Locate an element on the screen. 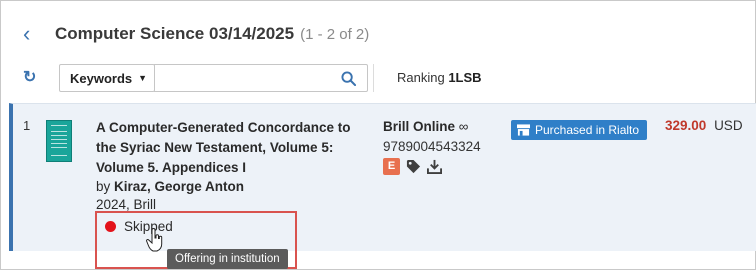 The width and height of the screenshot is (756, 270). book-cover-thumbnail is located at coordinates (59, 141).